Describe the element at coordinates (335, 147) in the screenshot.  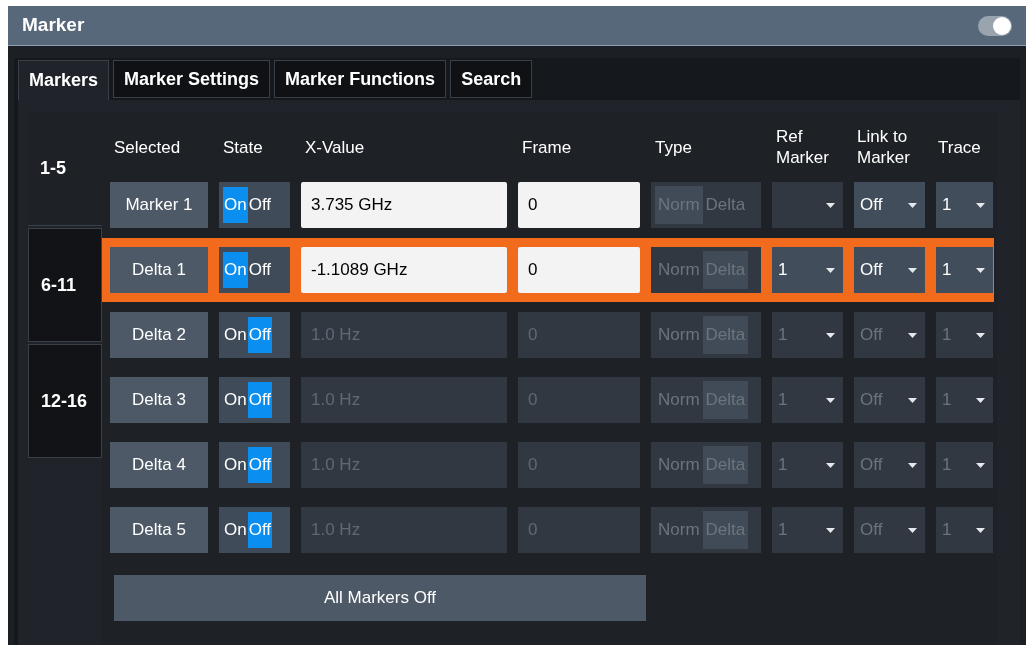
I see `column-header: X-Value` at that location.